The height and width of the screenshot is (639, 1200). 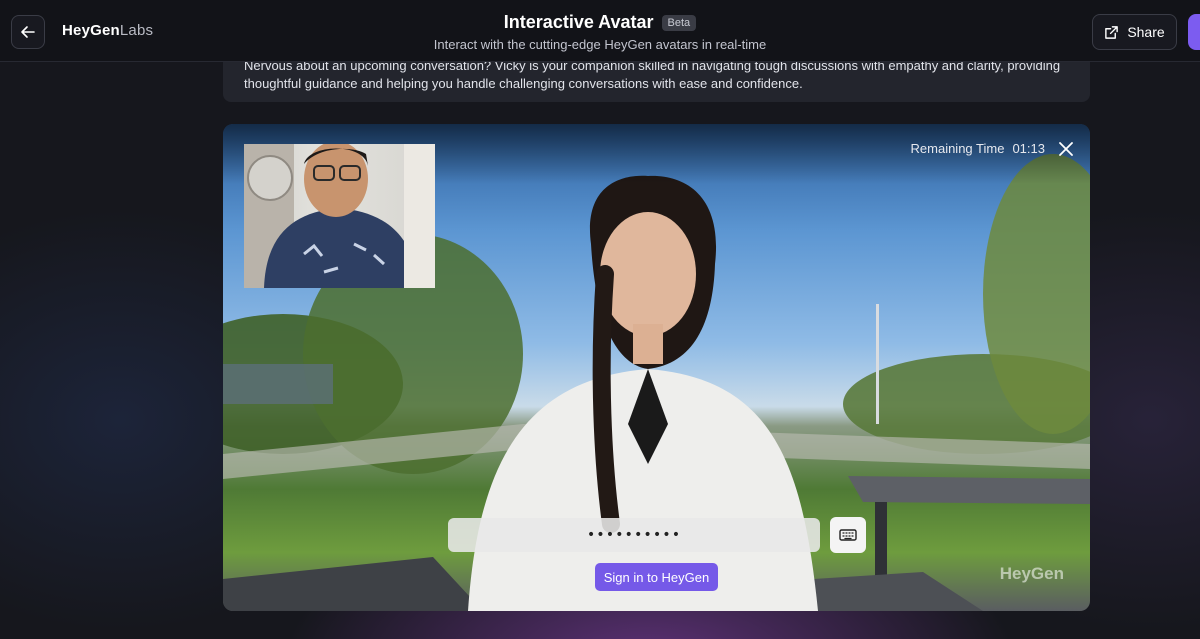 I want to click on page-title: Interactive Avatar, so click(x=578, y=22).